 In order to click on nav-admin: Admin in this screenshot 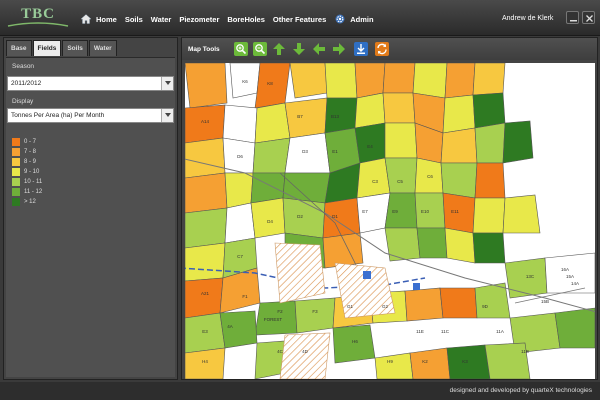, I will do `click(361, 19)`.